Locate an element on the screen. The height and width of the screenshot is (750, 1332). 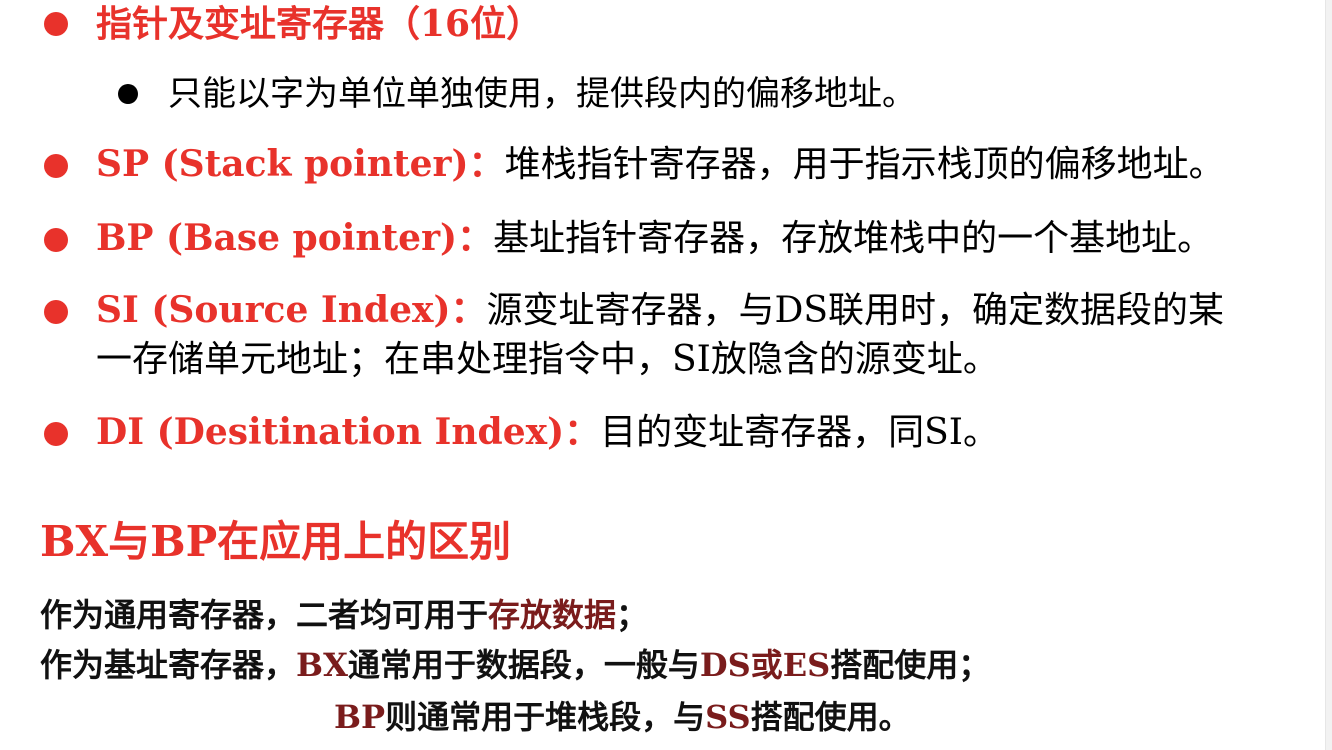
line1-highlight: 存放数据 is located at coordinates (552, 615).